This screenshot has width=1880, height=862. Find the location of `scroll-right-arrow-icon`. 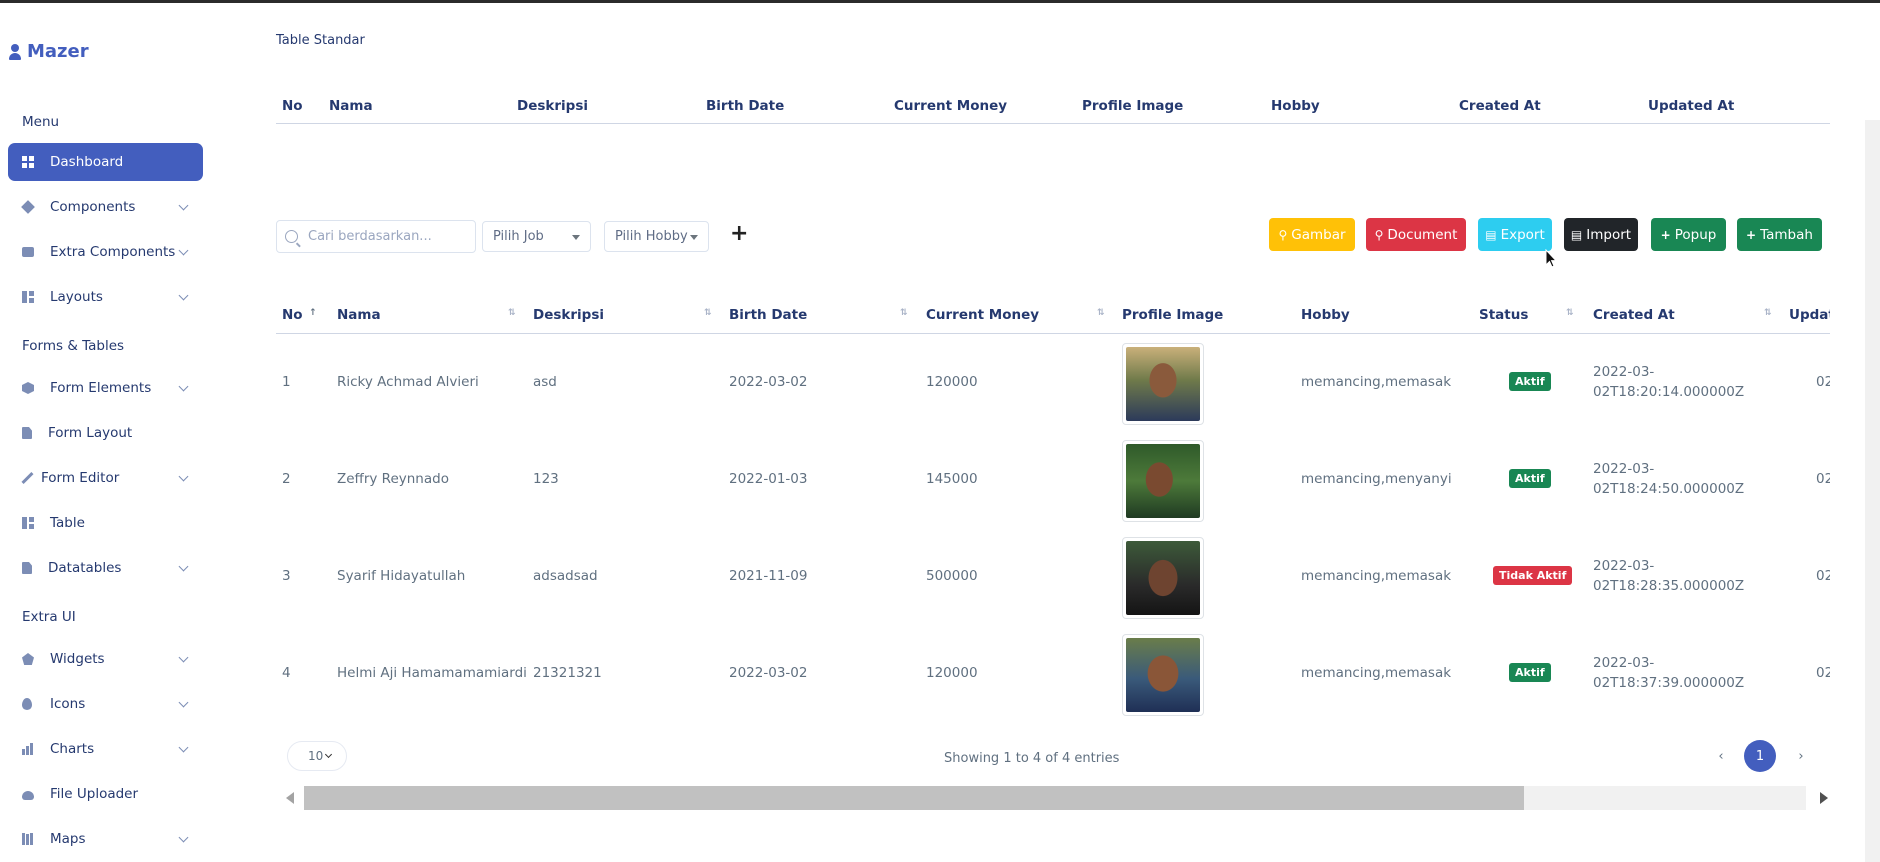

scroll-right-arrow-icon is located at coordinates (1824, 798).